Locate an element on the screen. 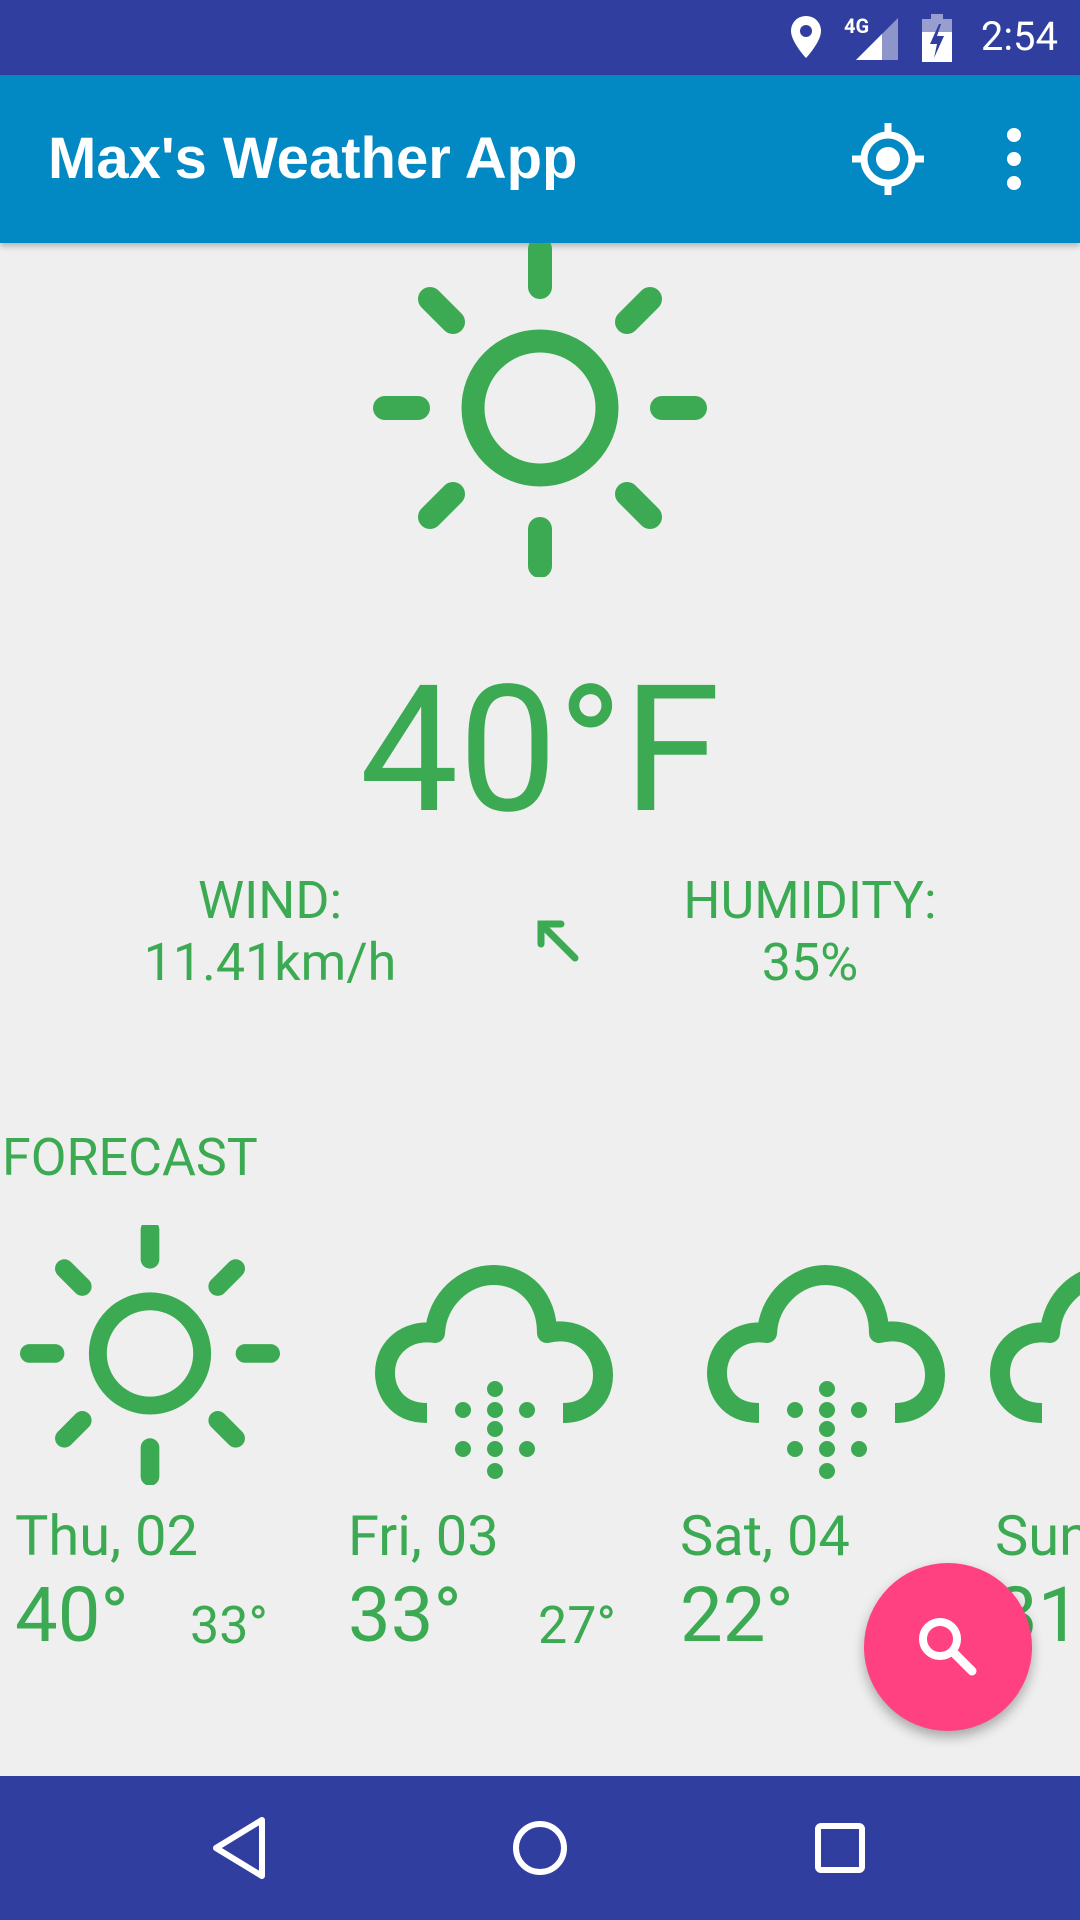  current-weather-icon is located at coordinates (540, 409).